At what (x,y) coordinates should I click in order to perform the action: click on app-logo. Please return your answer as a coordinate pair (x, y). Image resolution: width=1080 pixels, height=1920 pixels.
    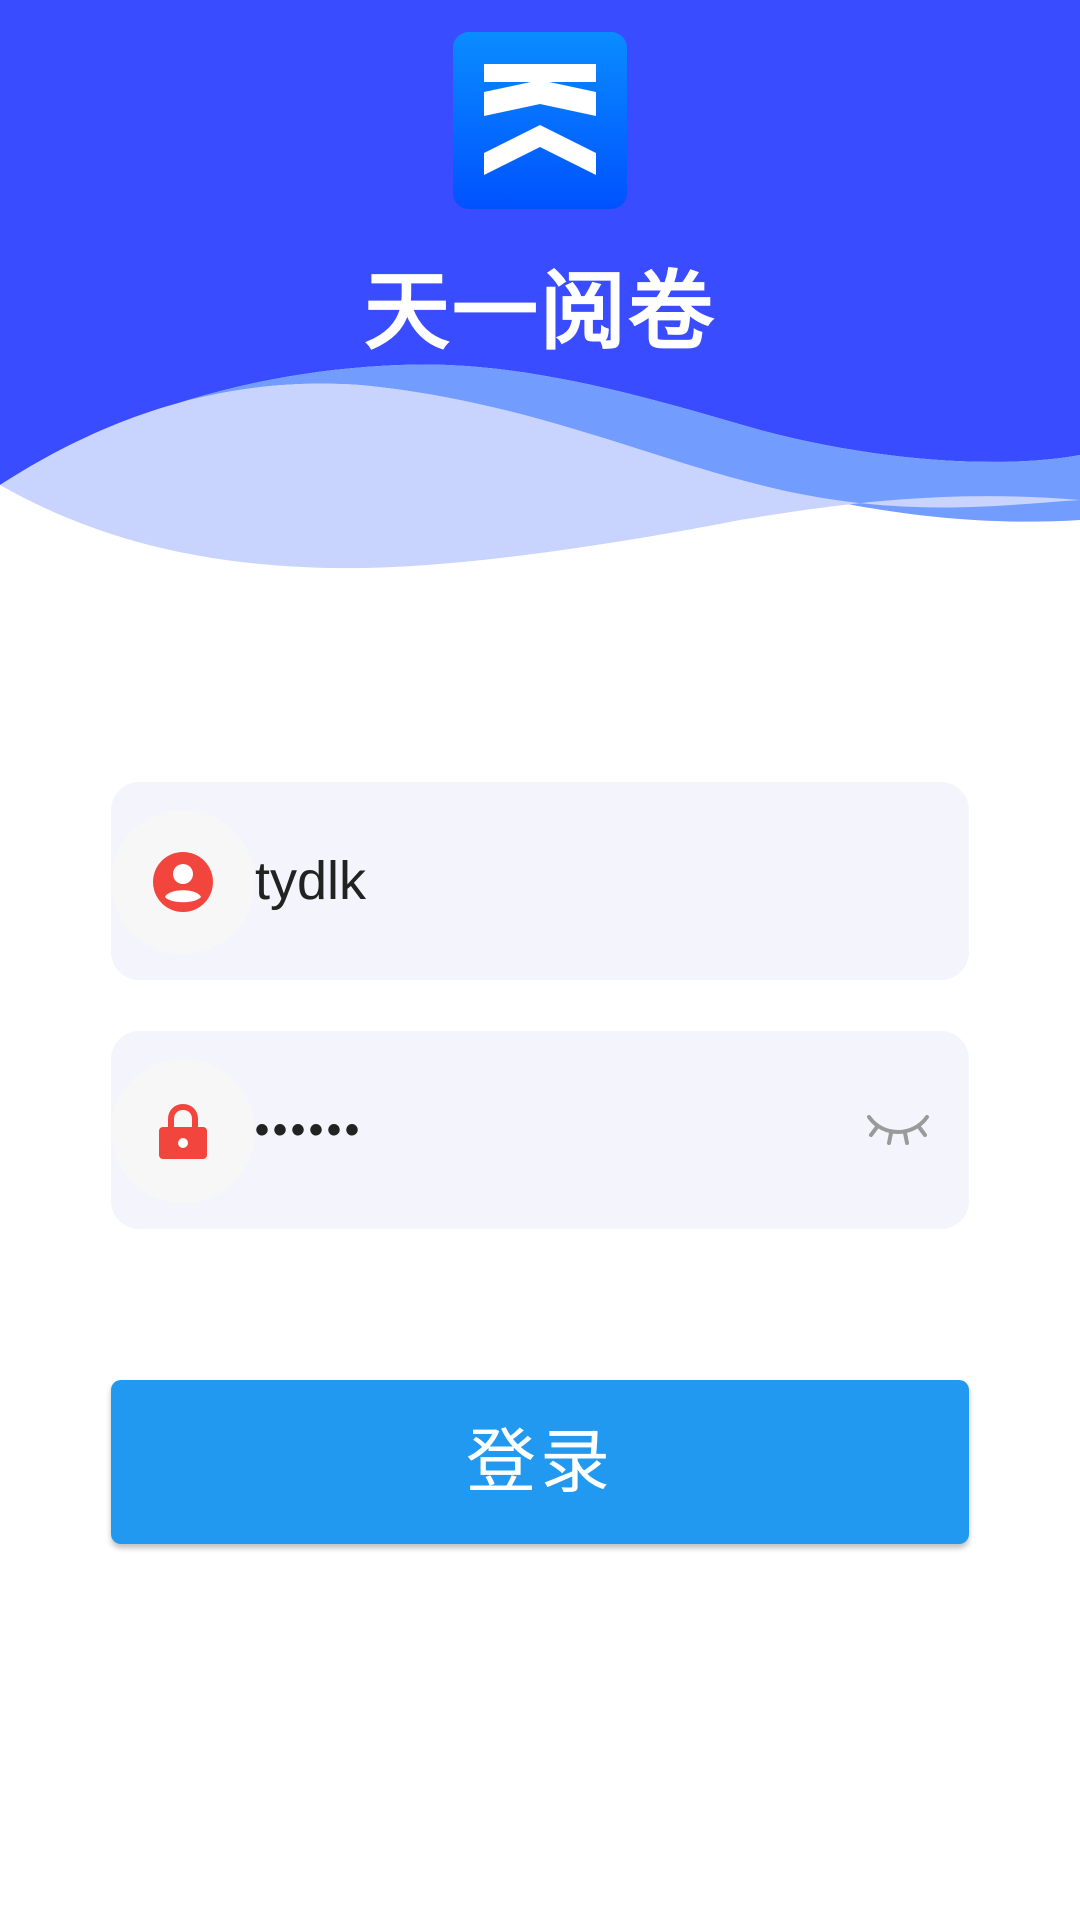
    Looking at the image, I should click on (540, 120).